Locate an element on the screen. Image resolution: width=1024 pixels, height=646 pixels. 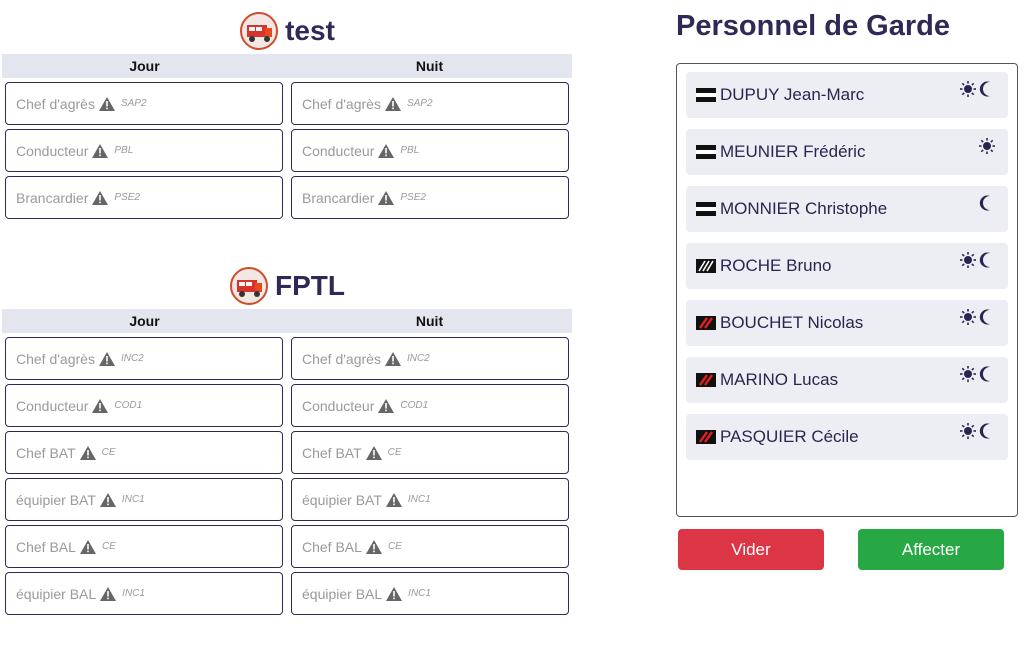
slot-nuit: Chef d'agrès INC2 is located at coordinates (430, 358).